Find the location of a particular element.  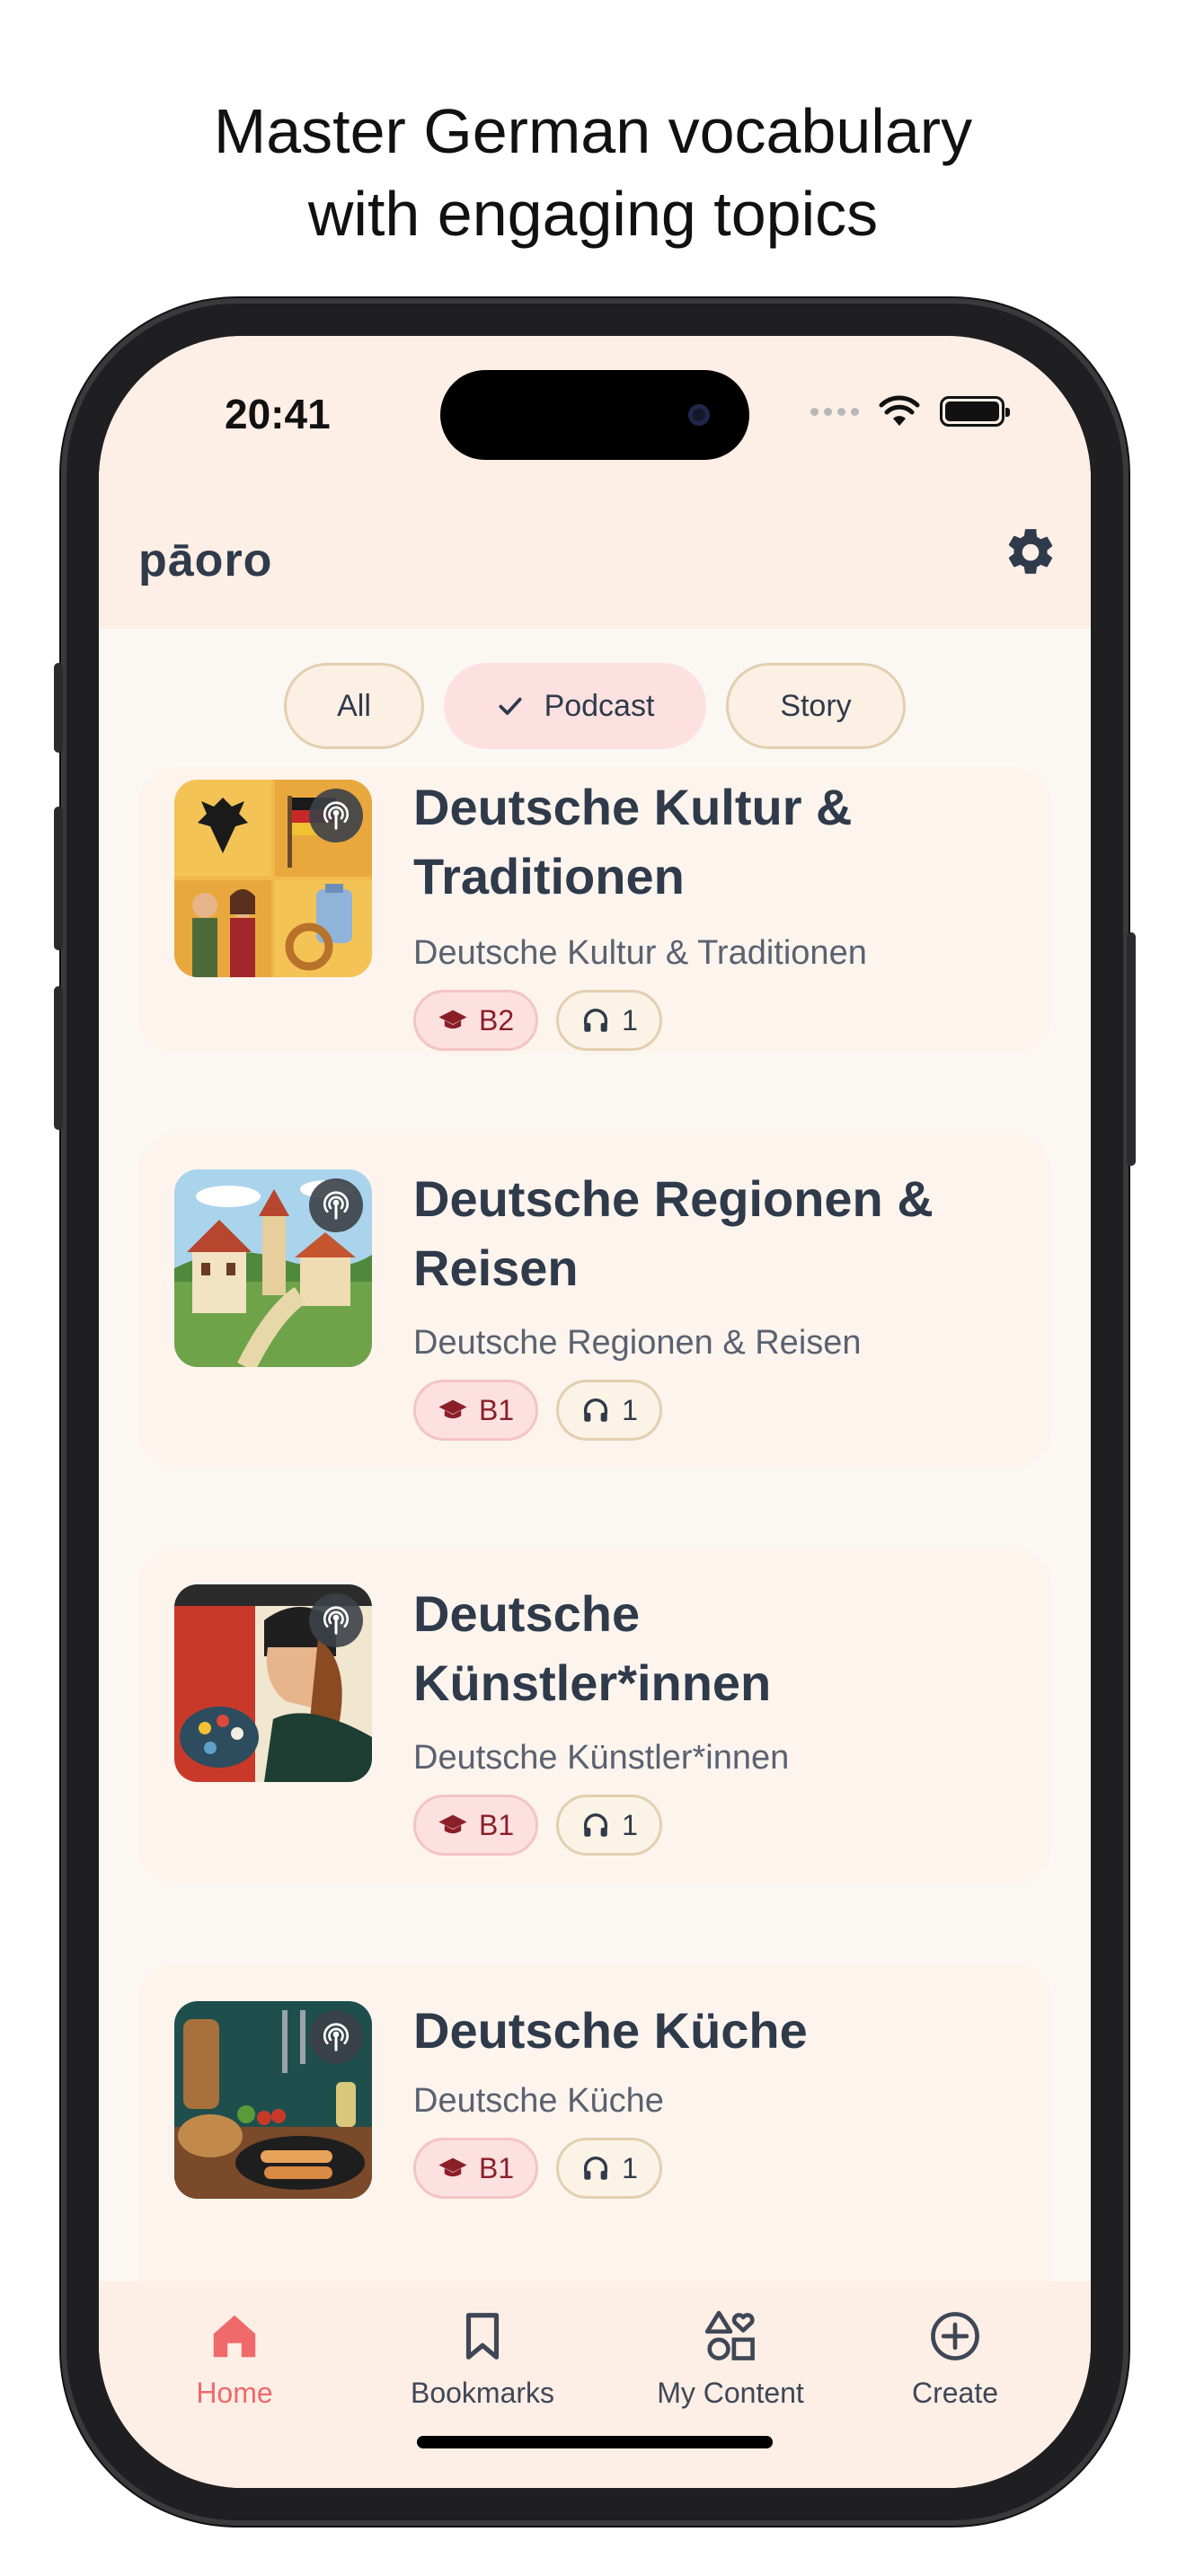

nav-bookmarks: Bookmarks is located at coordinates (482, 2359).